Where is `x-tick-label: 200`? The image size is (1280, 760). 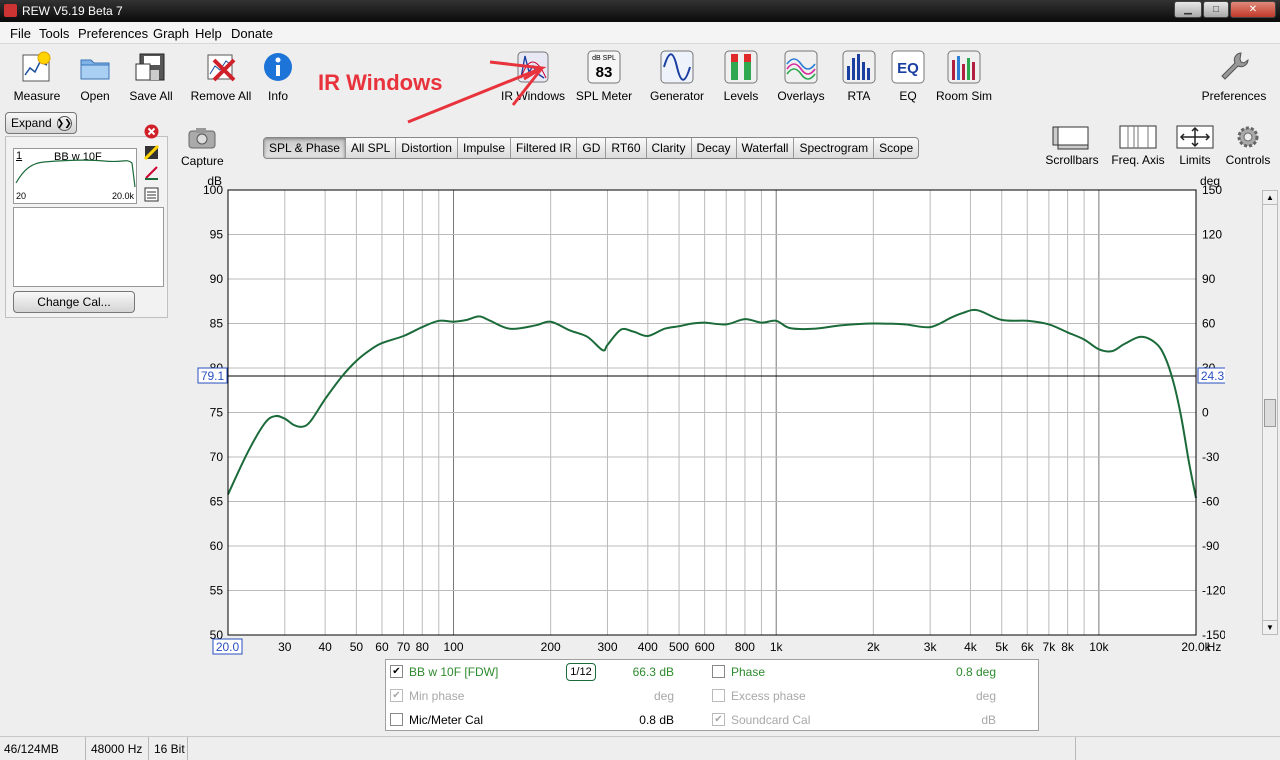
x-tick-label: 200 is located at coordinates (551, 647).